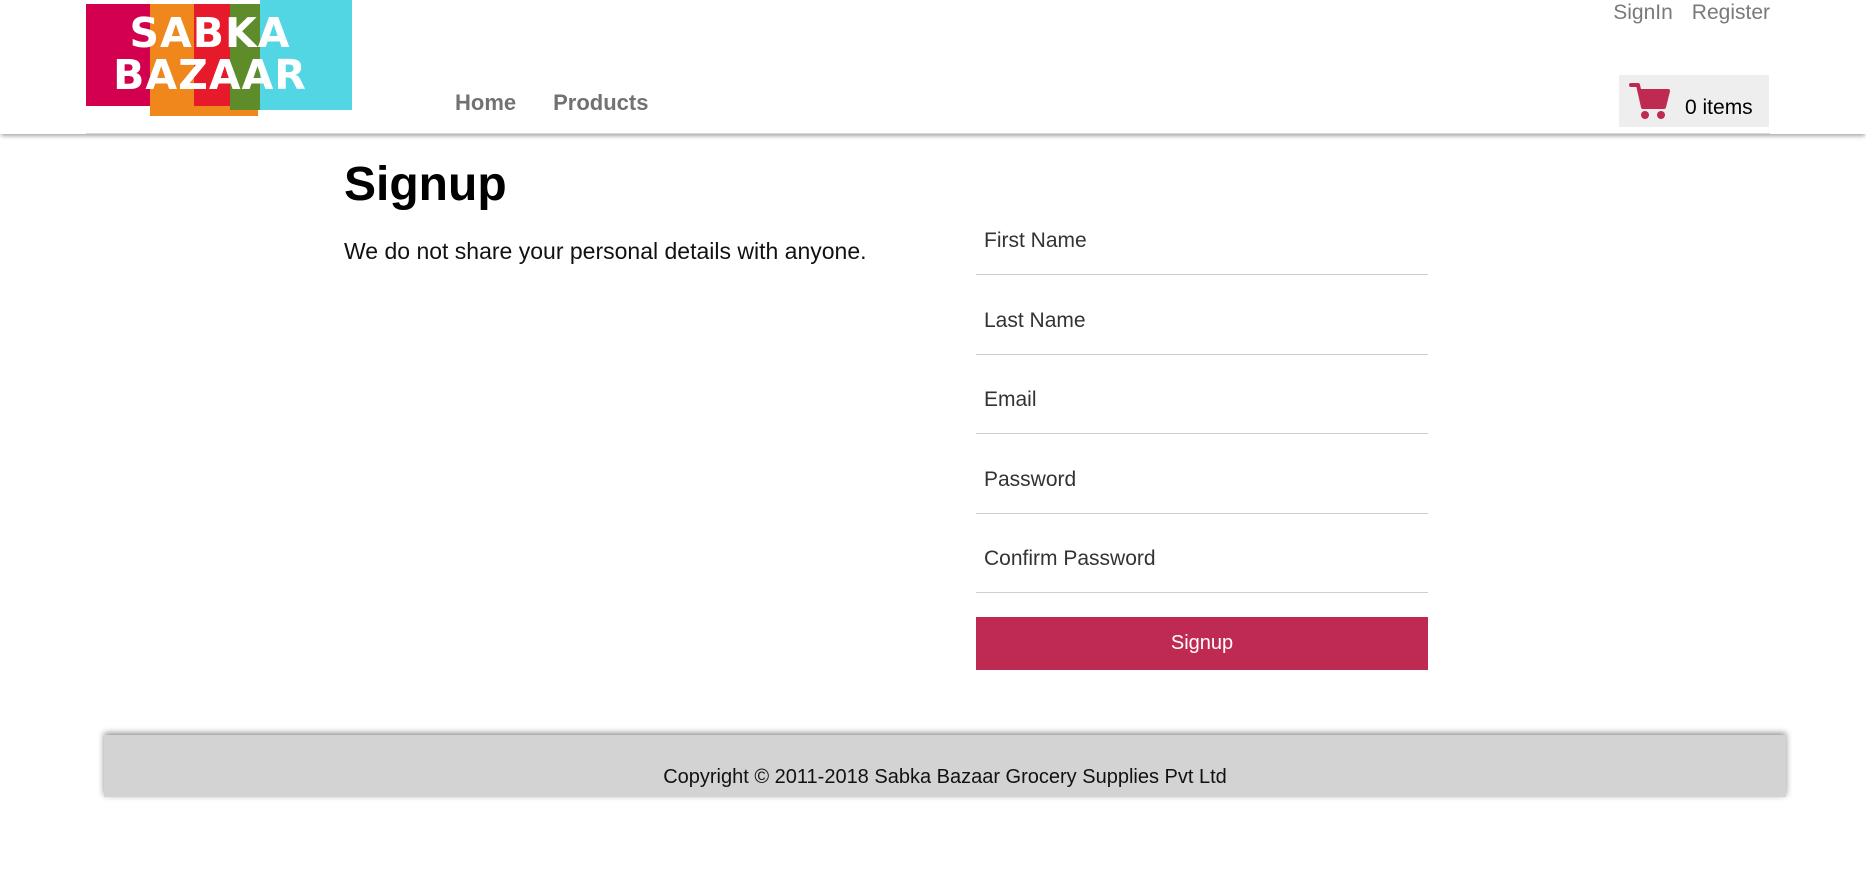 The width and height of the screenshot is (1866, 891). I want to click on cart-button: 0 items, so click(1694, 101).